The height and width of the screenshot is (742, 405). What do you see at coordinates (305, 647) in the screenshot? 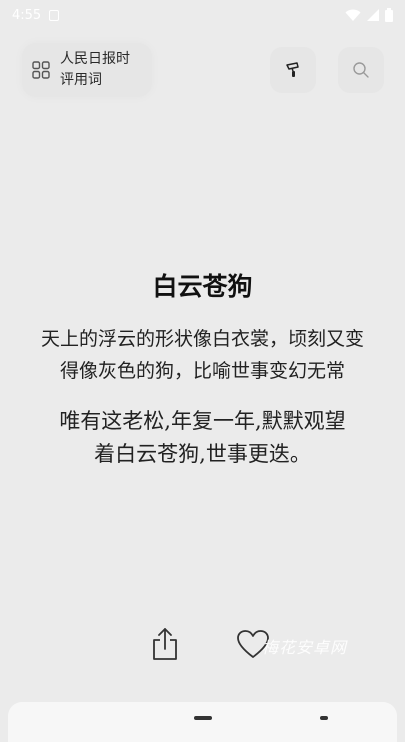
I see `watermark: 梅花安卓网` at bounding box center [305, 647].